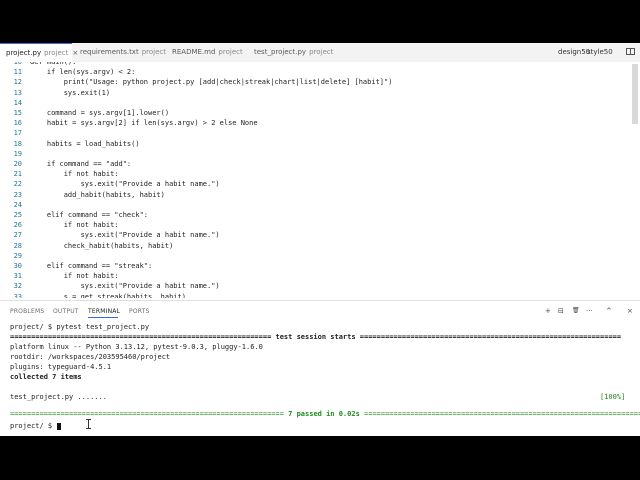 The image size is (640, 480). Describe the element at coordinates (320, 113) in the screenshot. I see `code-line: 15 command = sys.argv[1].lower()` at that location.